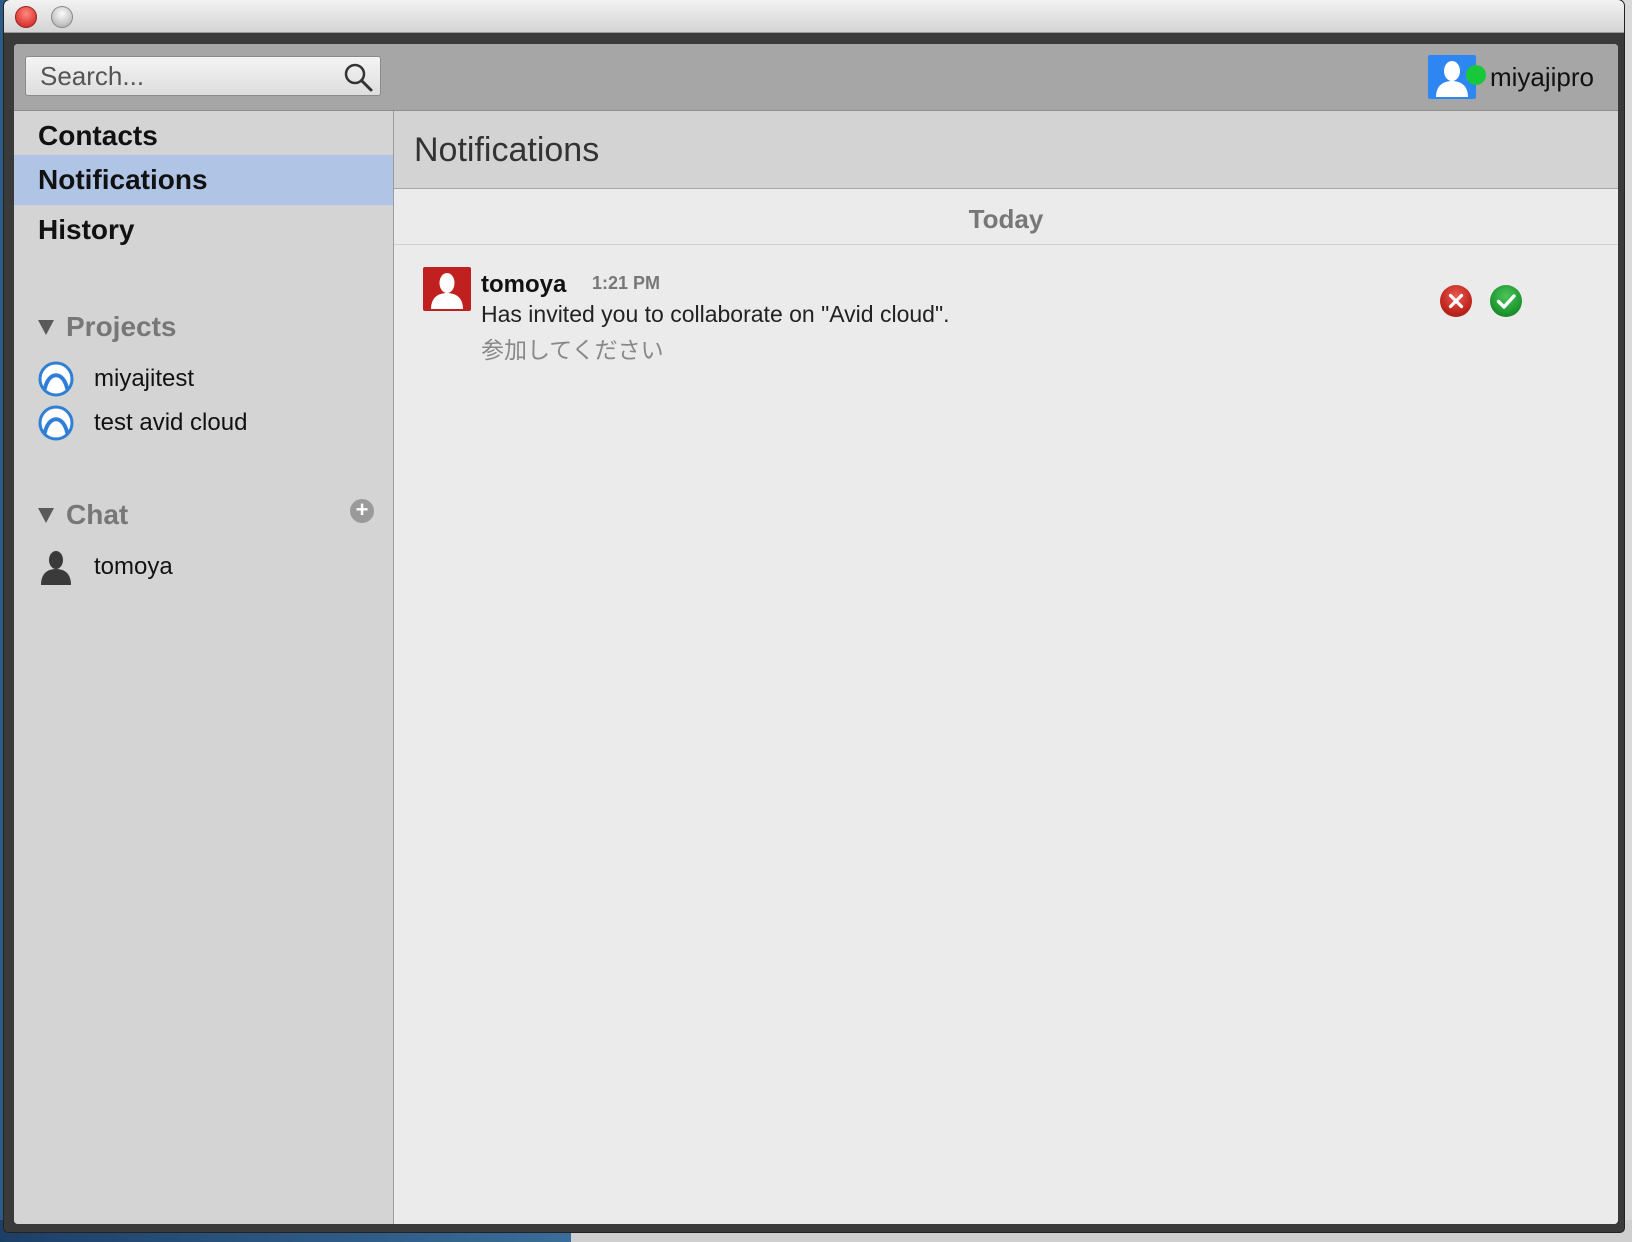  I want to click on x-circle-icon, so click(1456, 301).